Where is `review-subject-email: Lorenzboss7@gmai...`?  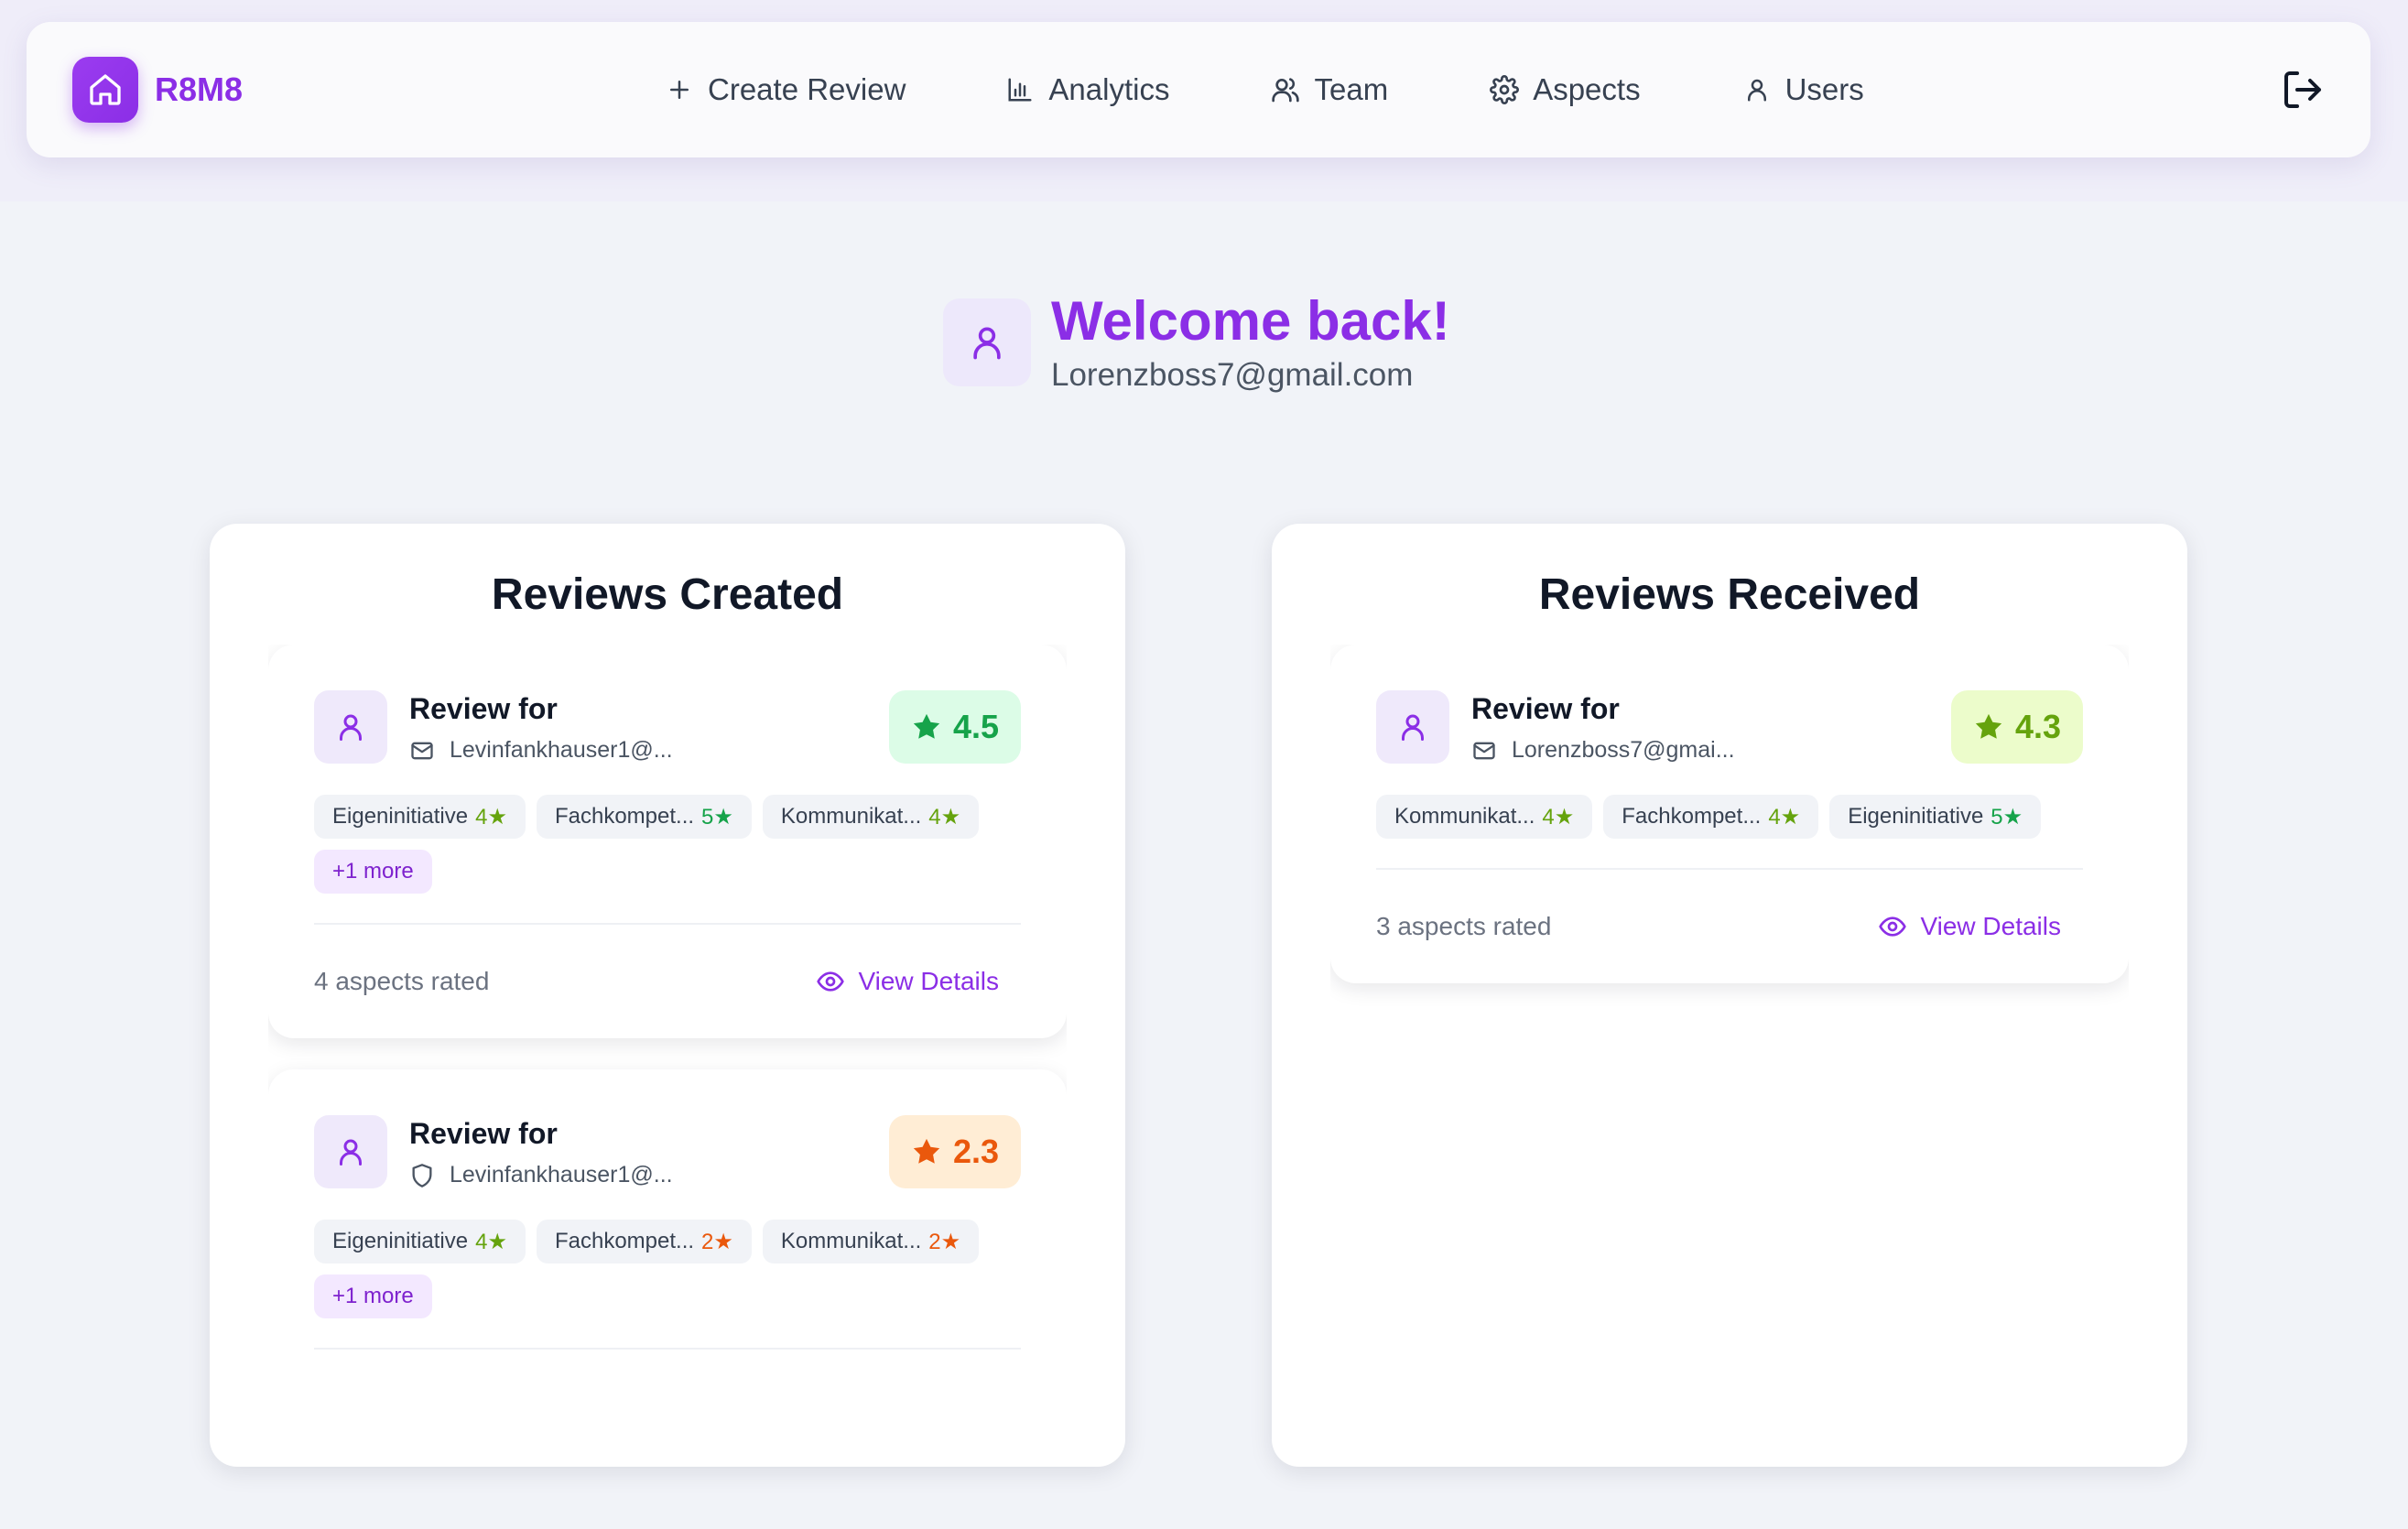
review-subject-email: Lorenzboss7@gmai... is located at coordinates (1623, 750).